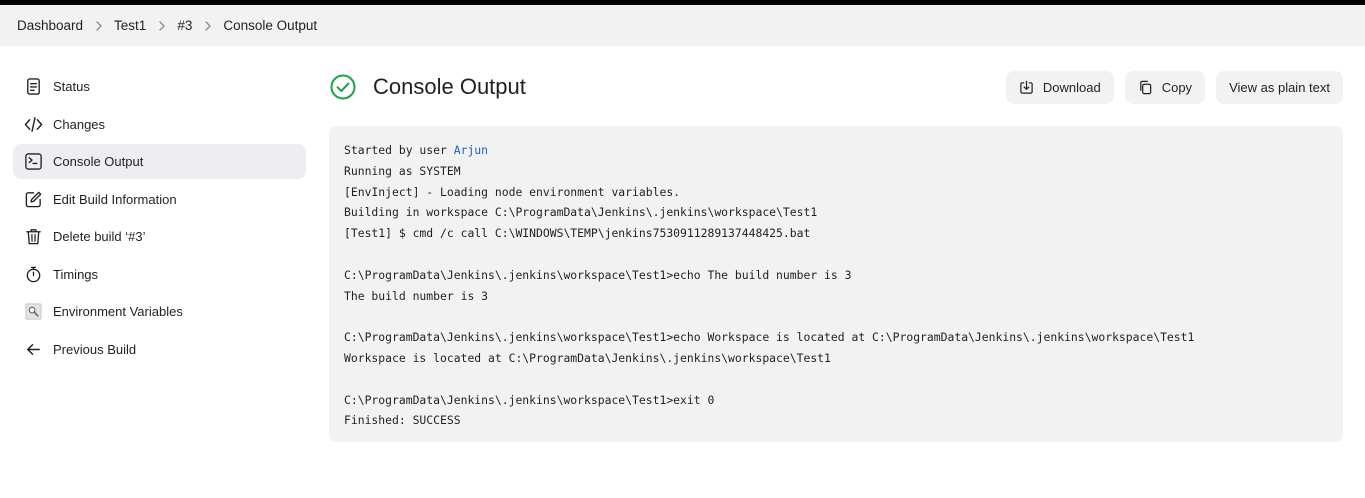 The image size is (1365, 498). What do you see at coordinates (95, 349) in the screenshot?
I see `sidebar-item-label: Previous Build` at bounding box center [95, 349].